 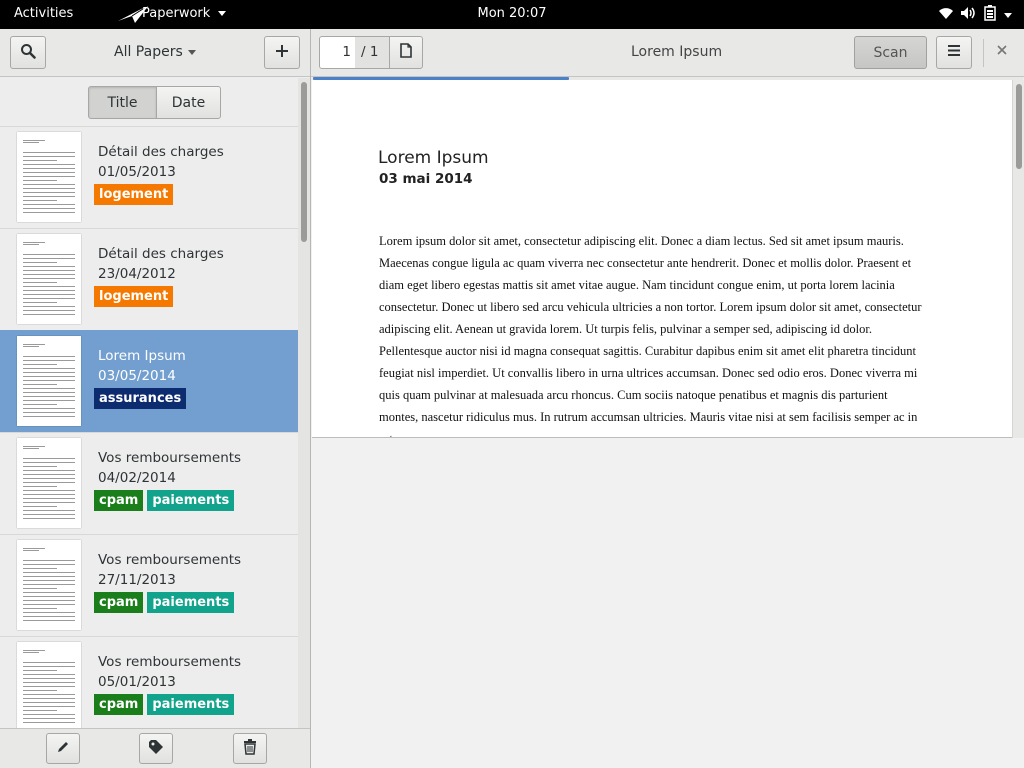 I want to click on page-number-input: 1, so click(x=337, y=52).